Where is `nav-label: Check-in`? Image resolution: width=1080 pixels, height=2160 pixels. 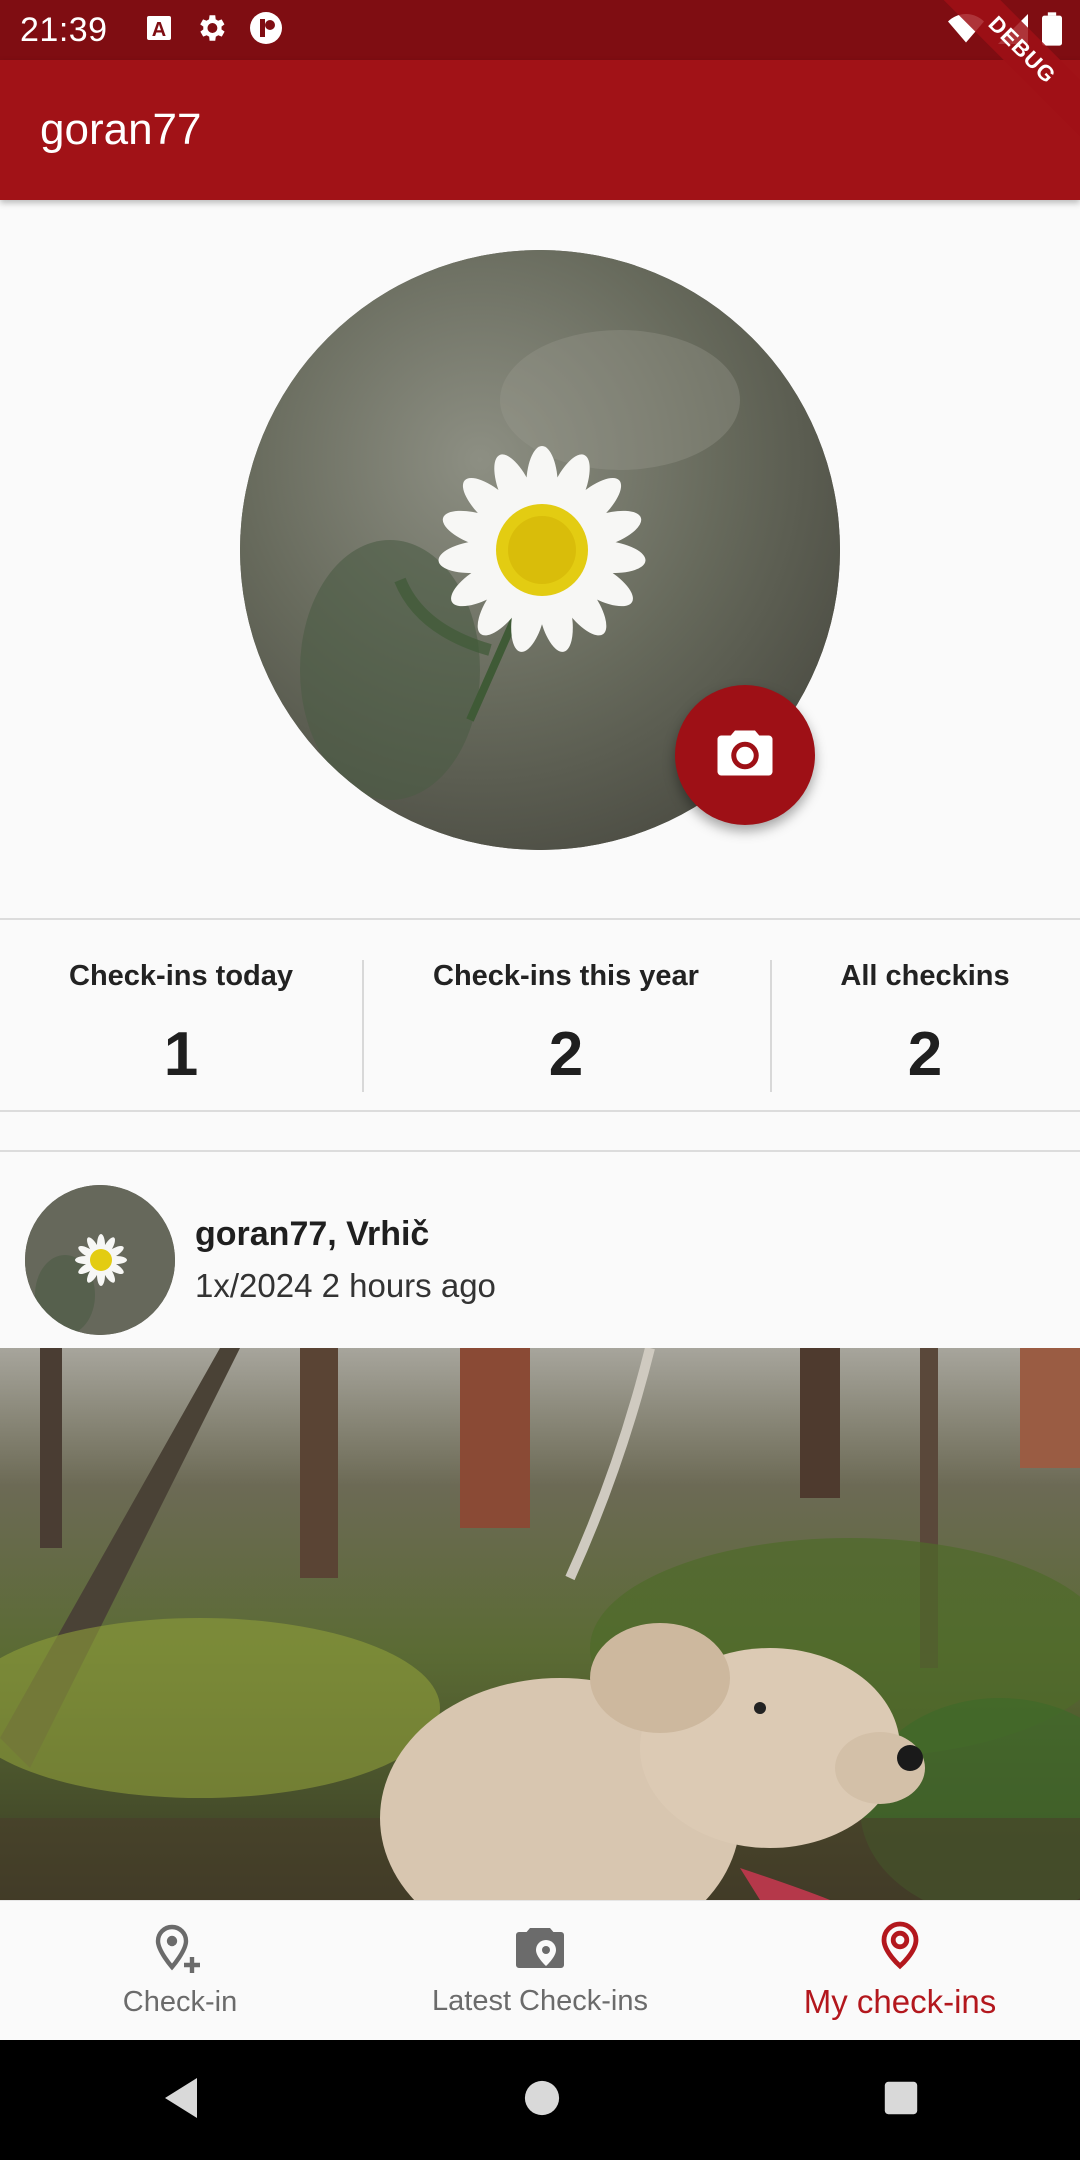
nav-label: Check-in is located at coordinates (180, 2001).